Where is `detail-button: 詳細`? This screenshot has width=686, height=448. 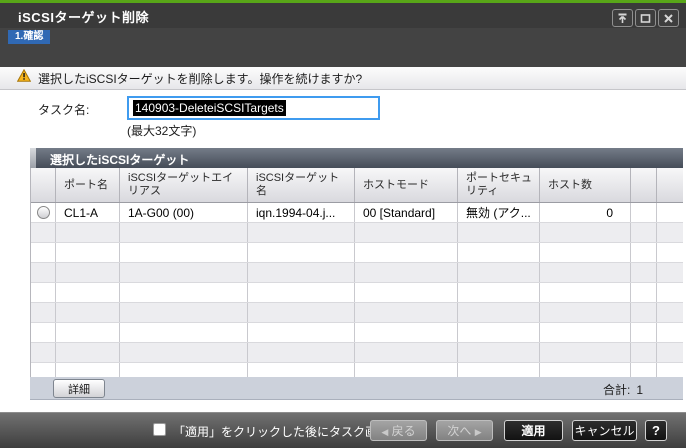
detail-button: 詳細 is located at coordinates (79, 388).